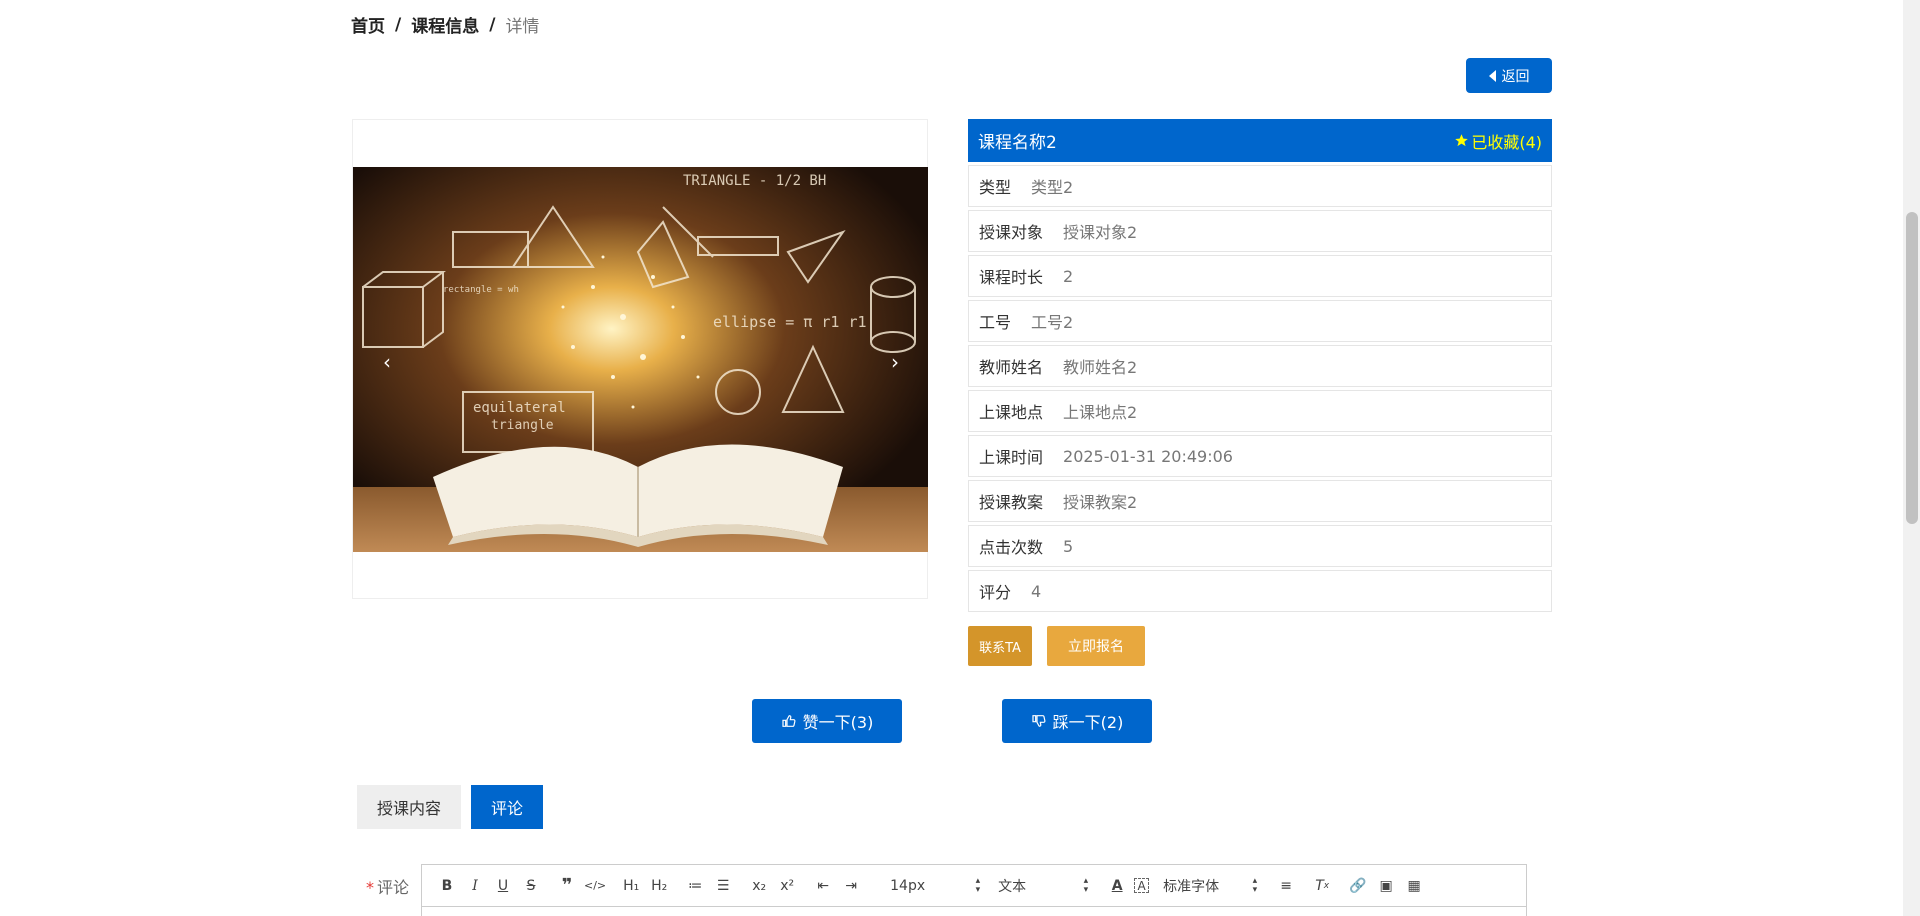 Image resolution: width=1920 pixels, height=916 pixels. What do you see at coordinates (1260, 186) in the screenshot?
I see `info-row-type: 类型 类型2` at bounding box center [1260, 186].